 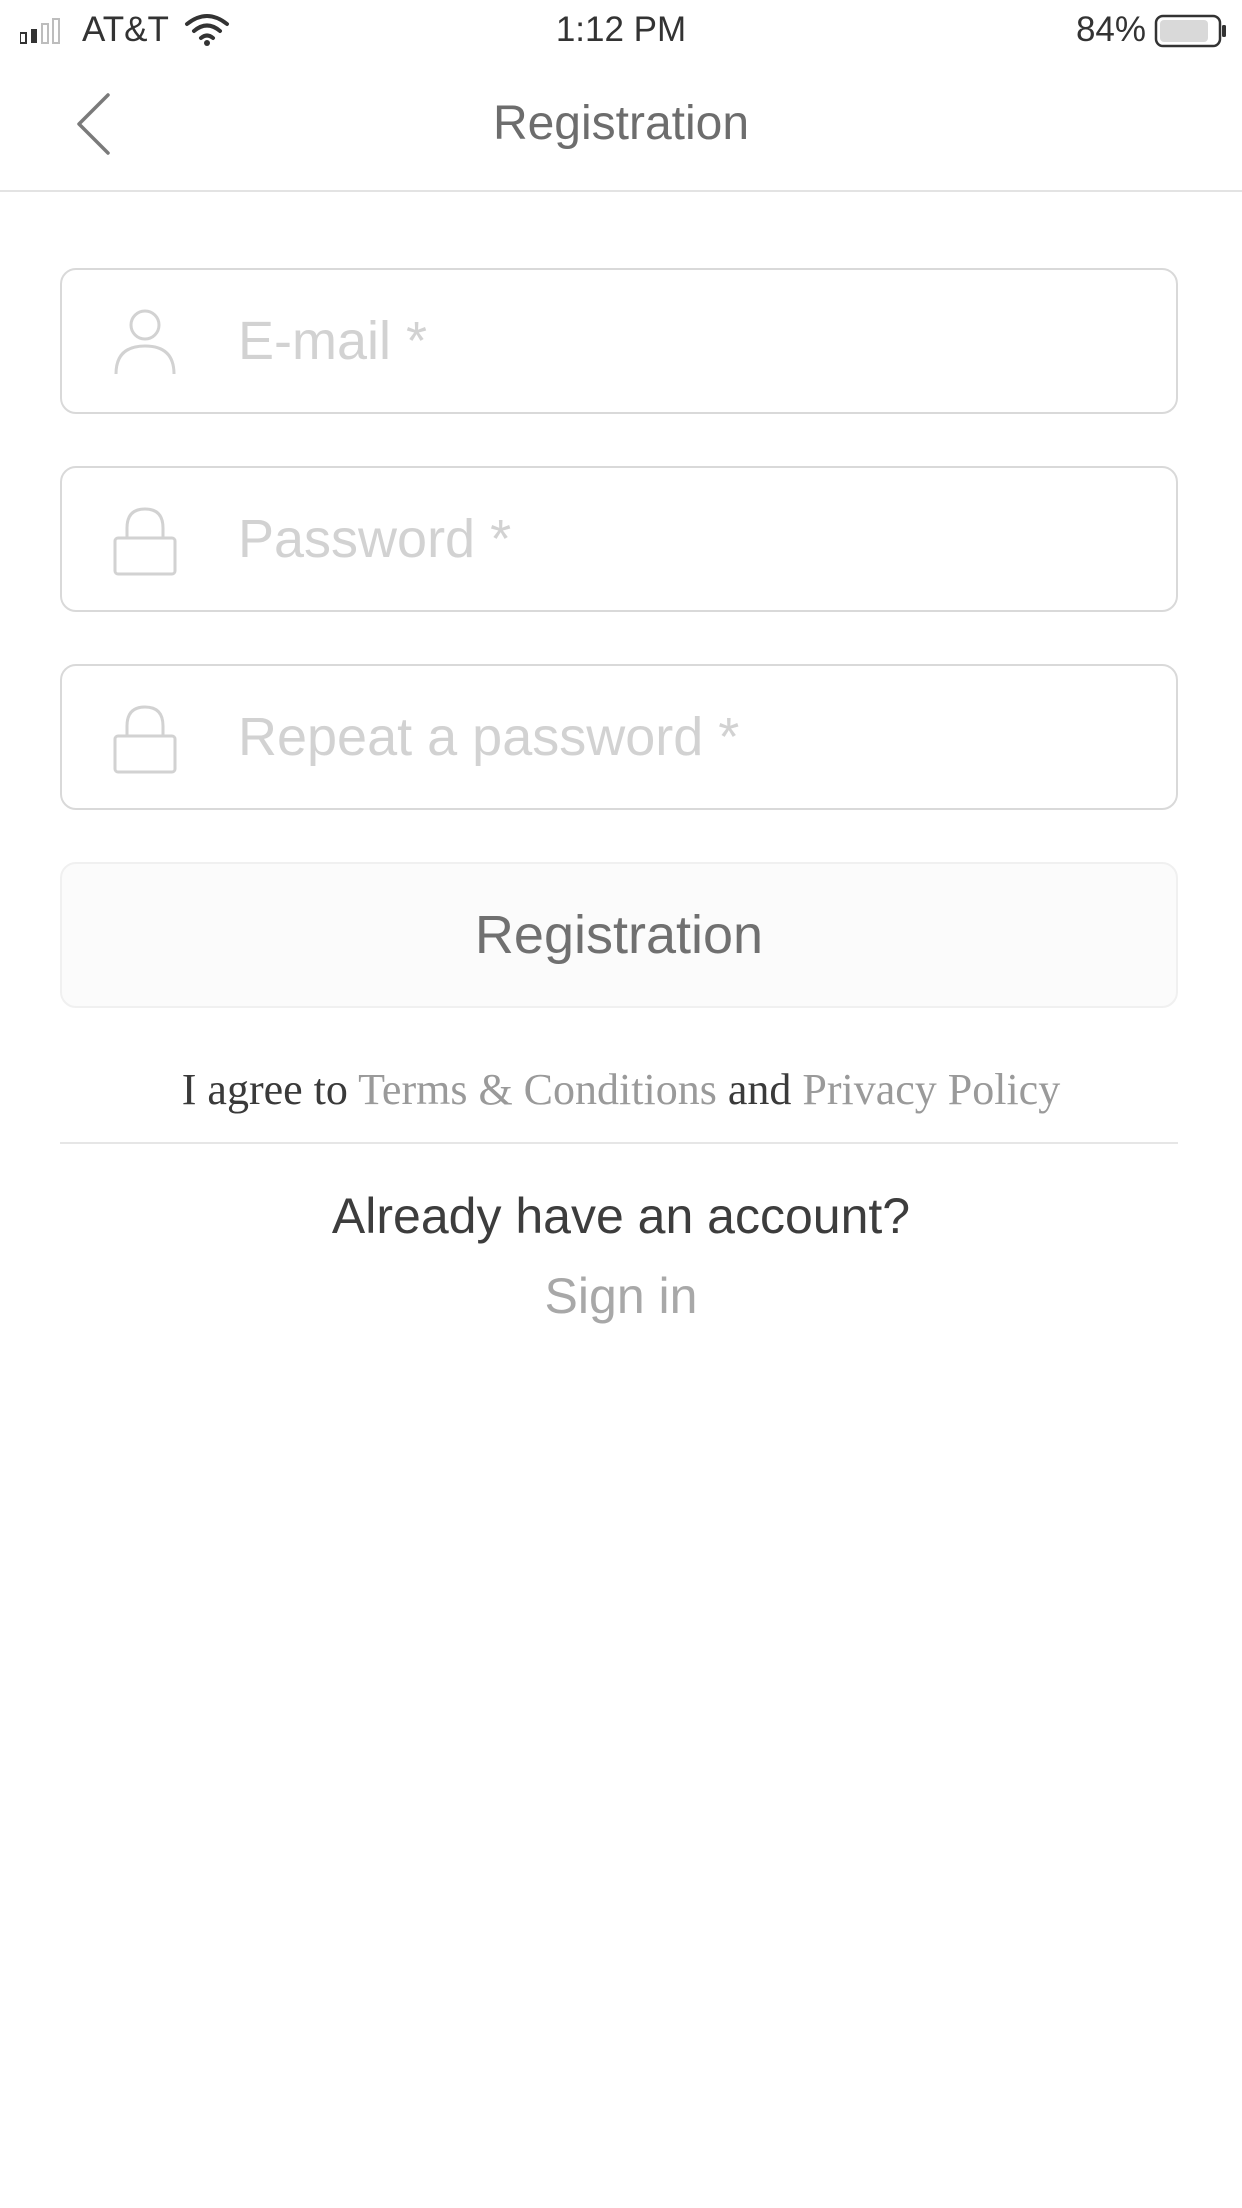 I want to click on email-field-container, so click(x=619, y=341).